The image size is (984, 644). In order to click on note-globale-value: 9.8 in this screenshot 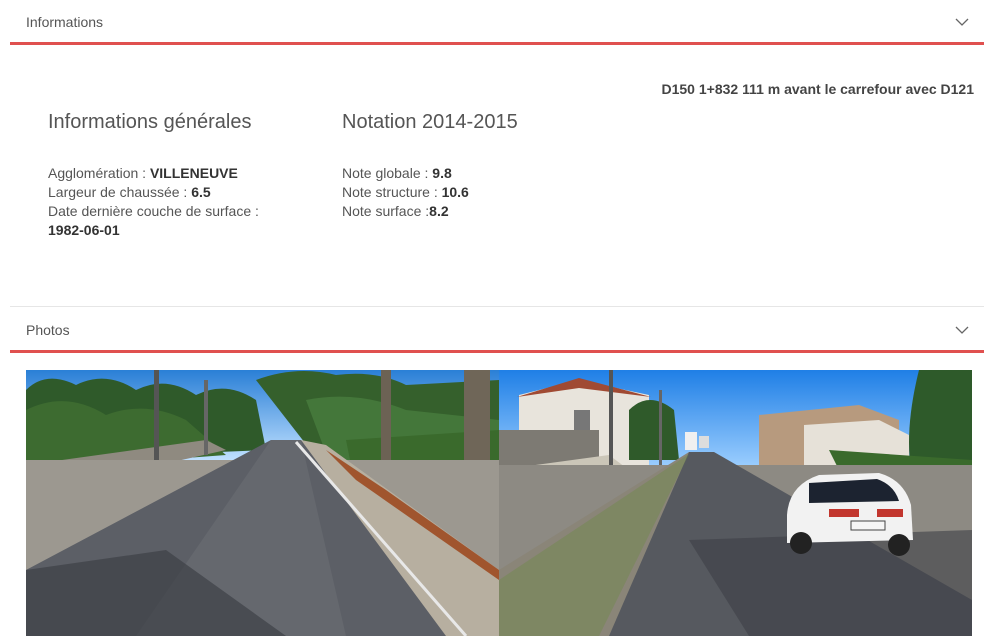, I will do `click(442, 173)`.